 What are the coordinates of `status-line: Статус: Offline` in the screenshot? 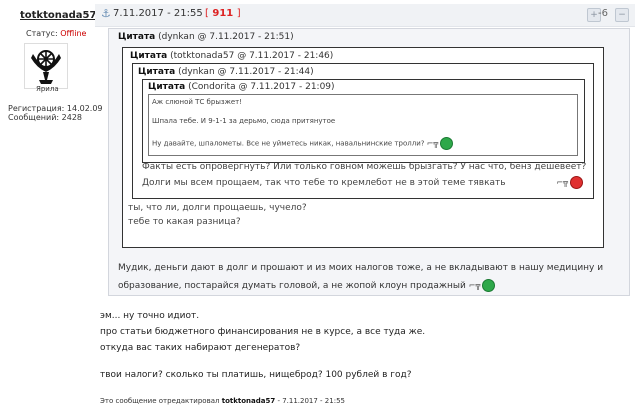 It's located at (56, 33).